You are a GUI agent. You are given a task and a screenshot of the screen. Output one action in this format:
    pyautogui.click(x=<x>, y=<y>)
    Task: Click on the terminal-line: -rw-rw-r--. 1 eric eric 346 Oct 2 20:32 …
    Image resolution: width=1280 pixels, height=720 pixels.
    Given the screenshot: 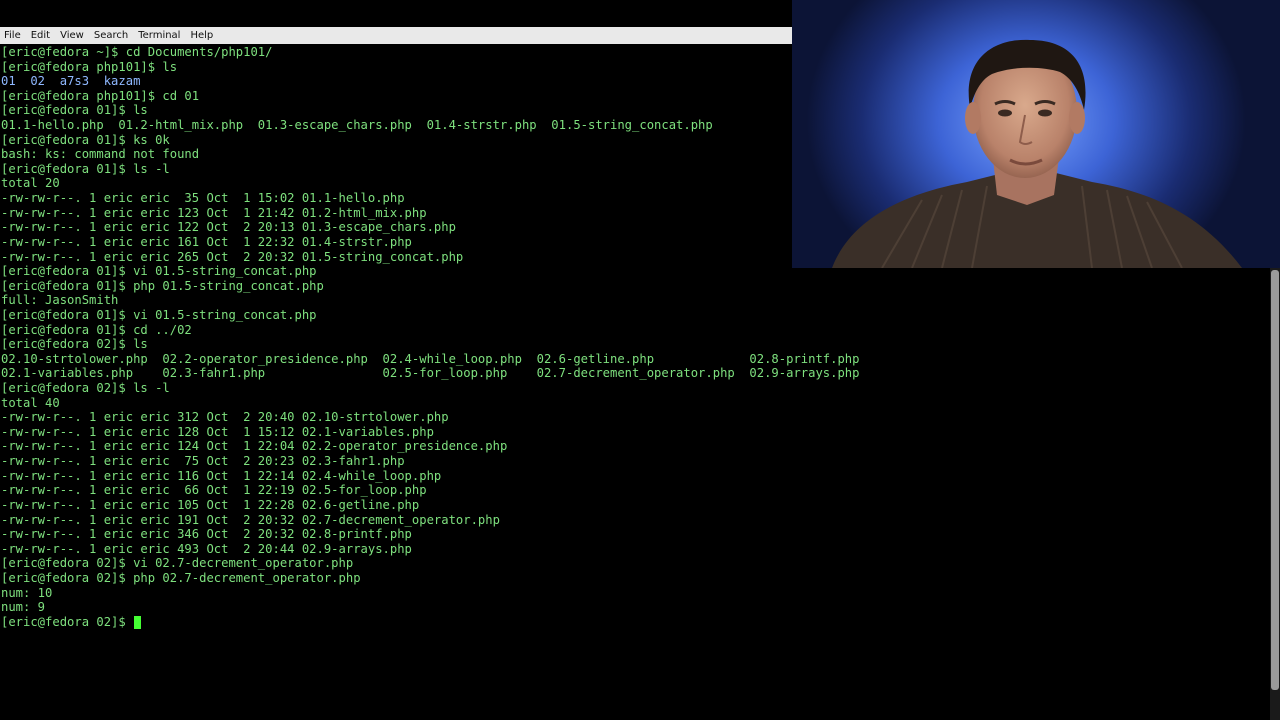 What is the action you would take?
    pyautogui.click(x=430, y=534)
    